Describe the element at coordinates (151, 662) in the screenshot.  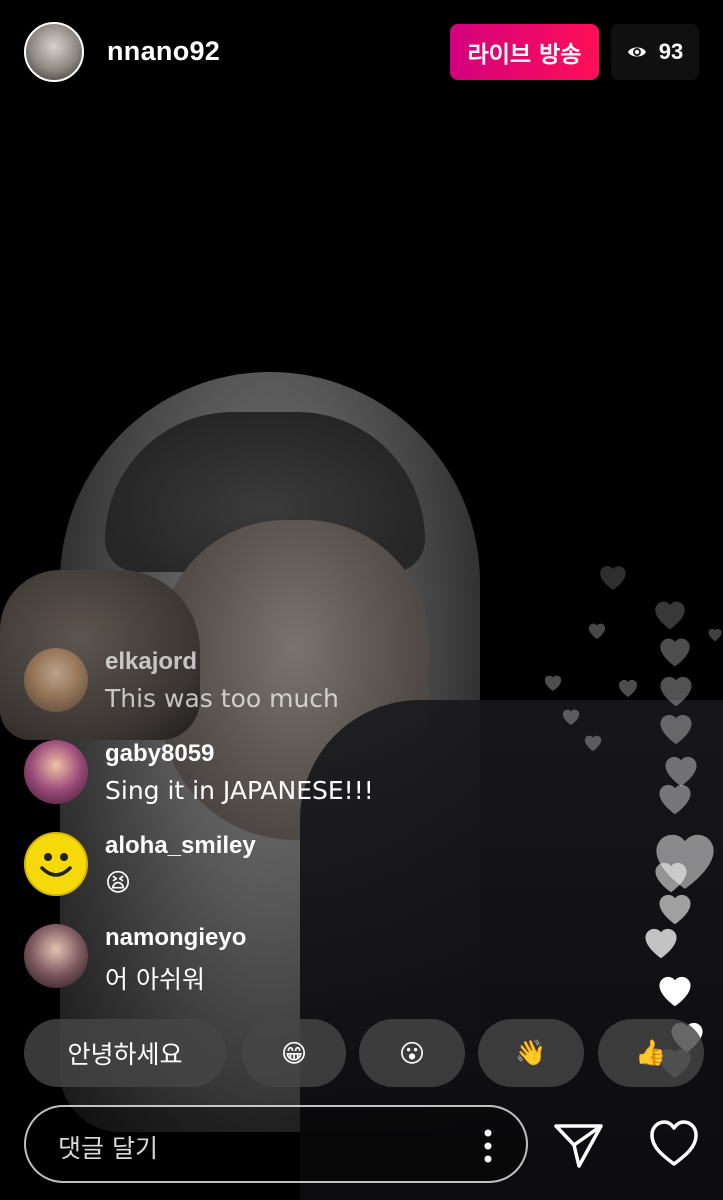
I see `commenter-username: elkajord` at that location.